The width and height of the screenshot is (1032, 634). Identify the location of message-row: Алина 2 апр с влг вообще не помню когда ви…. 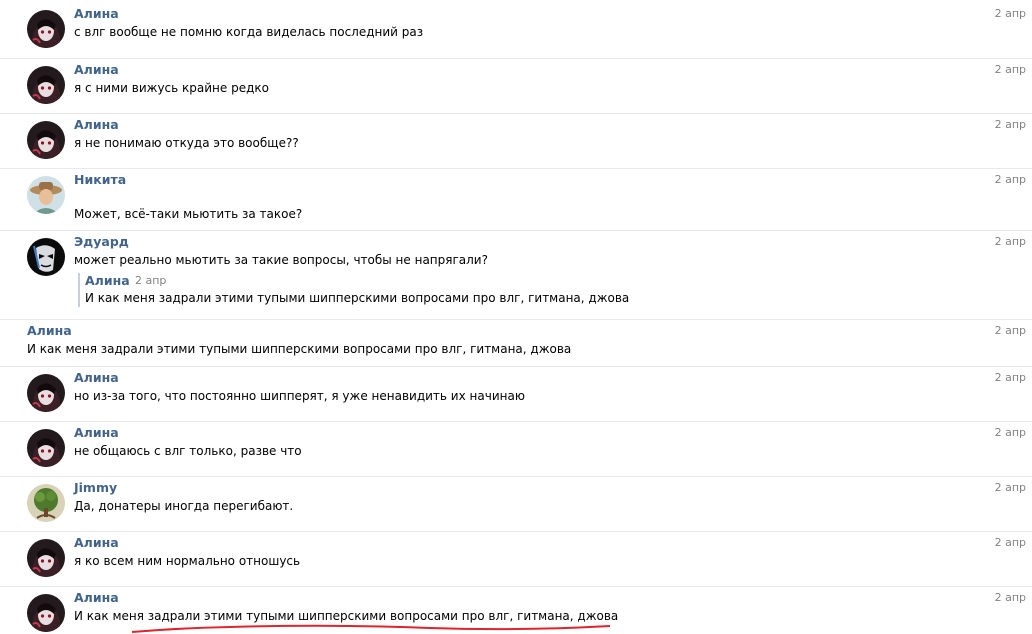
(516, 30).